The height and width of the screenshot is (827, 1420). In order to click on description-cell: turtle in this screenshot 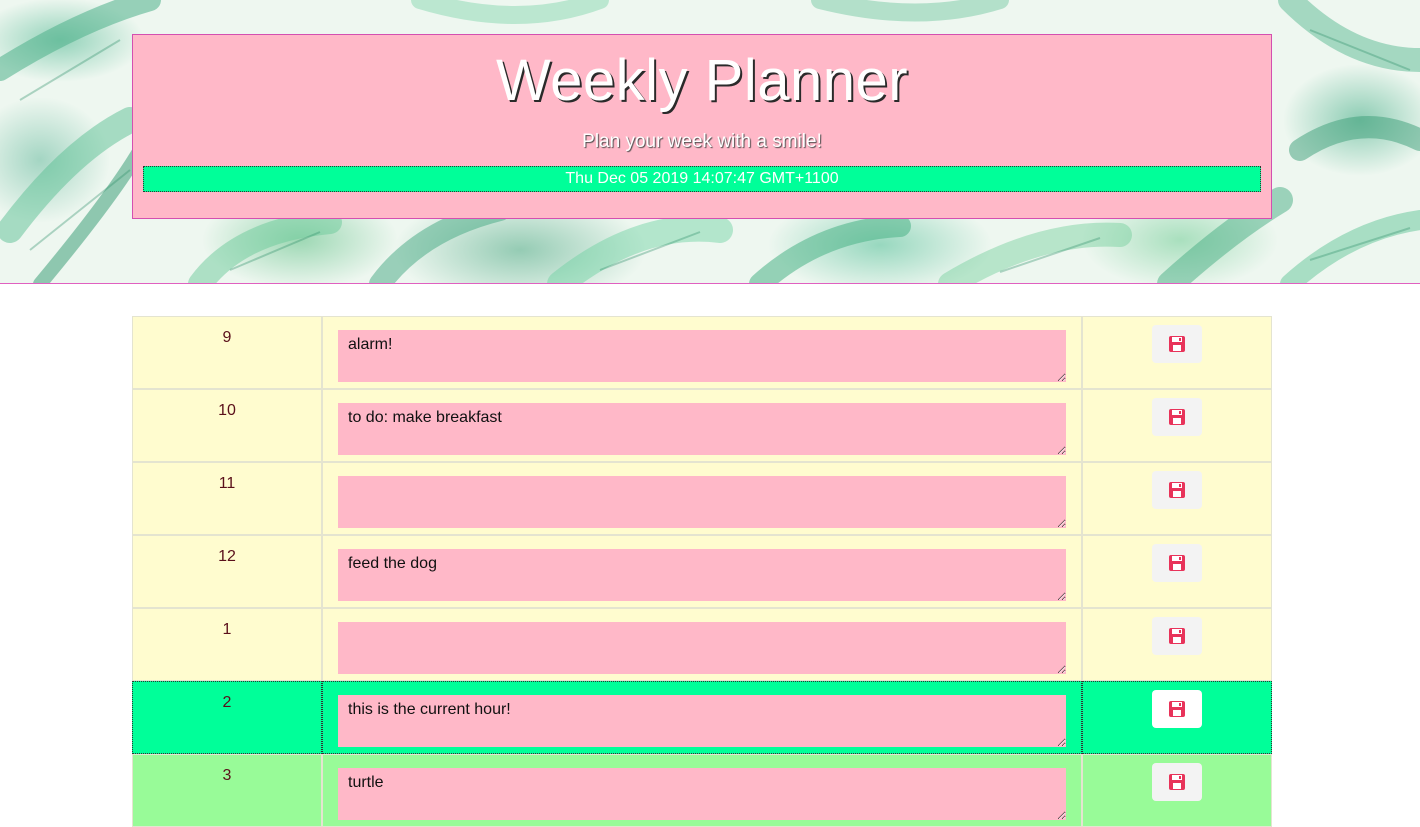, I will do `click(702, 790)`.